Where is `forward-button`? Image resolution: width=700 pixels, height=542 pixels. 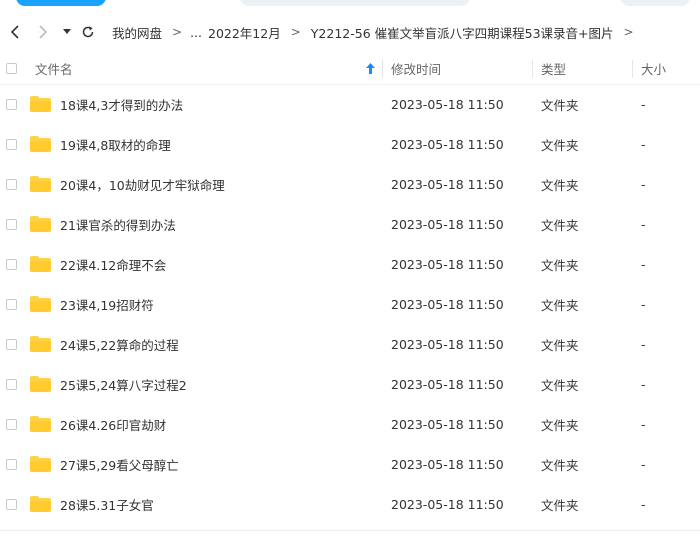 forward-button is located at coordinates (43, 32).